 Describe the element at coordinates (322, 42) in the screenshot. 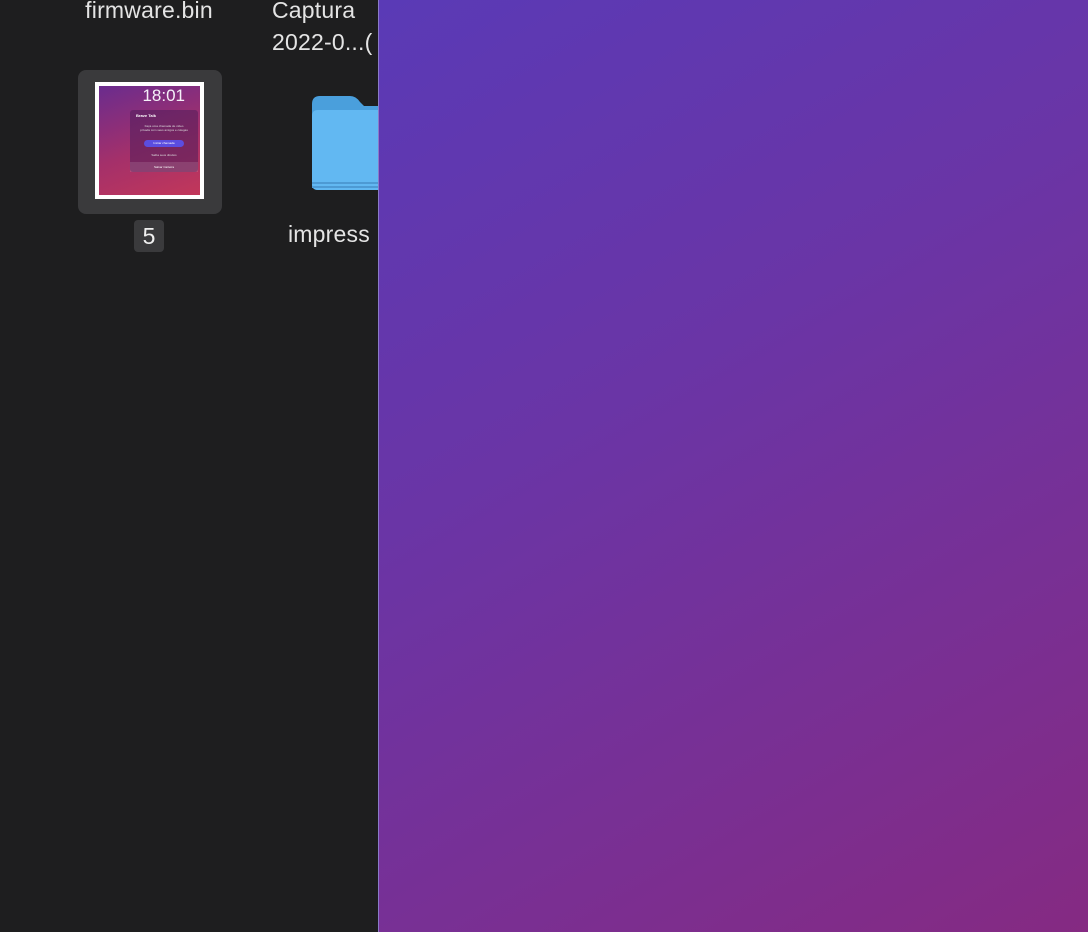

I see `file-name-line2: 2022-0...(` at that location.